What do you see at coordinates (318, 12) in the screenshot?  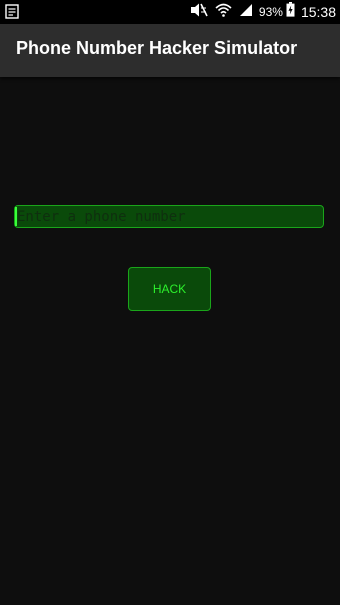 I see `clock: 15:38` at bounding box center [318, 12].